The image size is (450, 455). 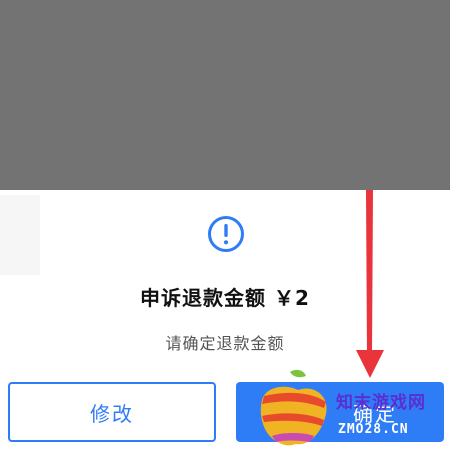 What do you see at coordinates (293, 407) in the screenshot?
I see `fruit-logo-icon` at bounding box center [293, 407].